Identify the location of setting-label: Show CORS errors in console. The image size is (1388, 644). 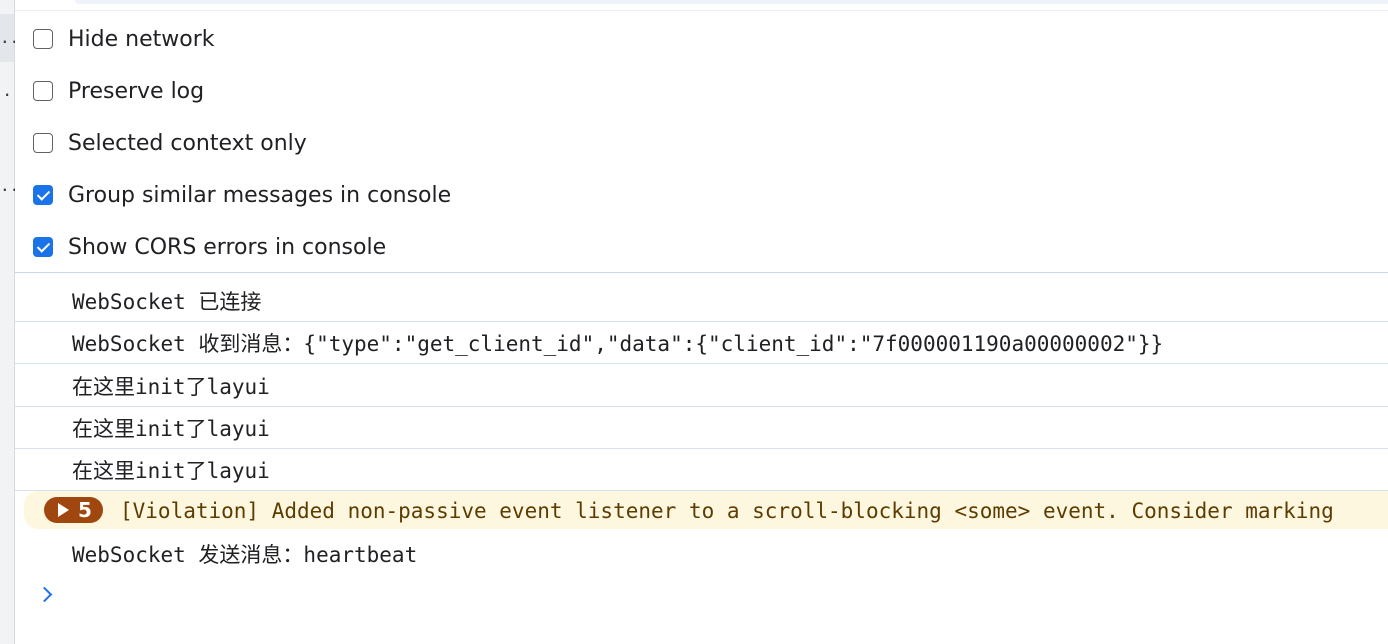
(227, 247).